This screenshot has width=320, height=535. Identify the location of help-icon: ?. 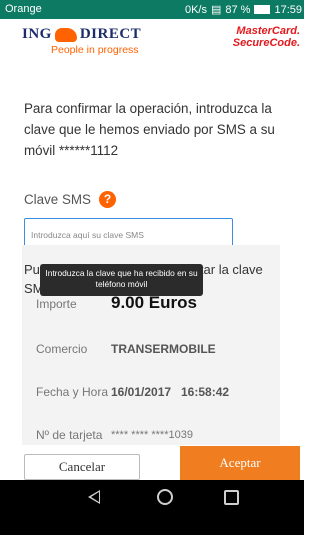
(107, 199).